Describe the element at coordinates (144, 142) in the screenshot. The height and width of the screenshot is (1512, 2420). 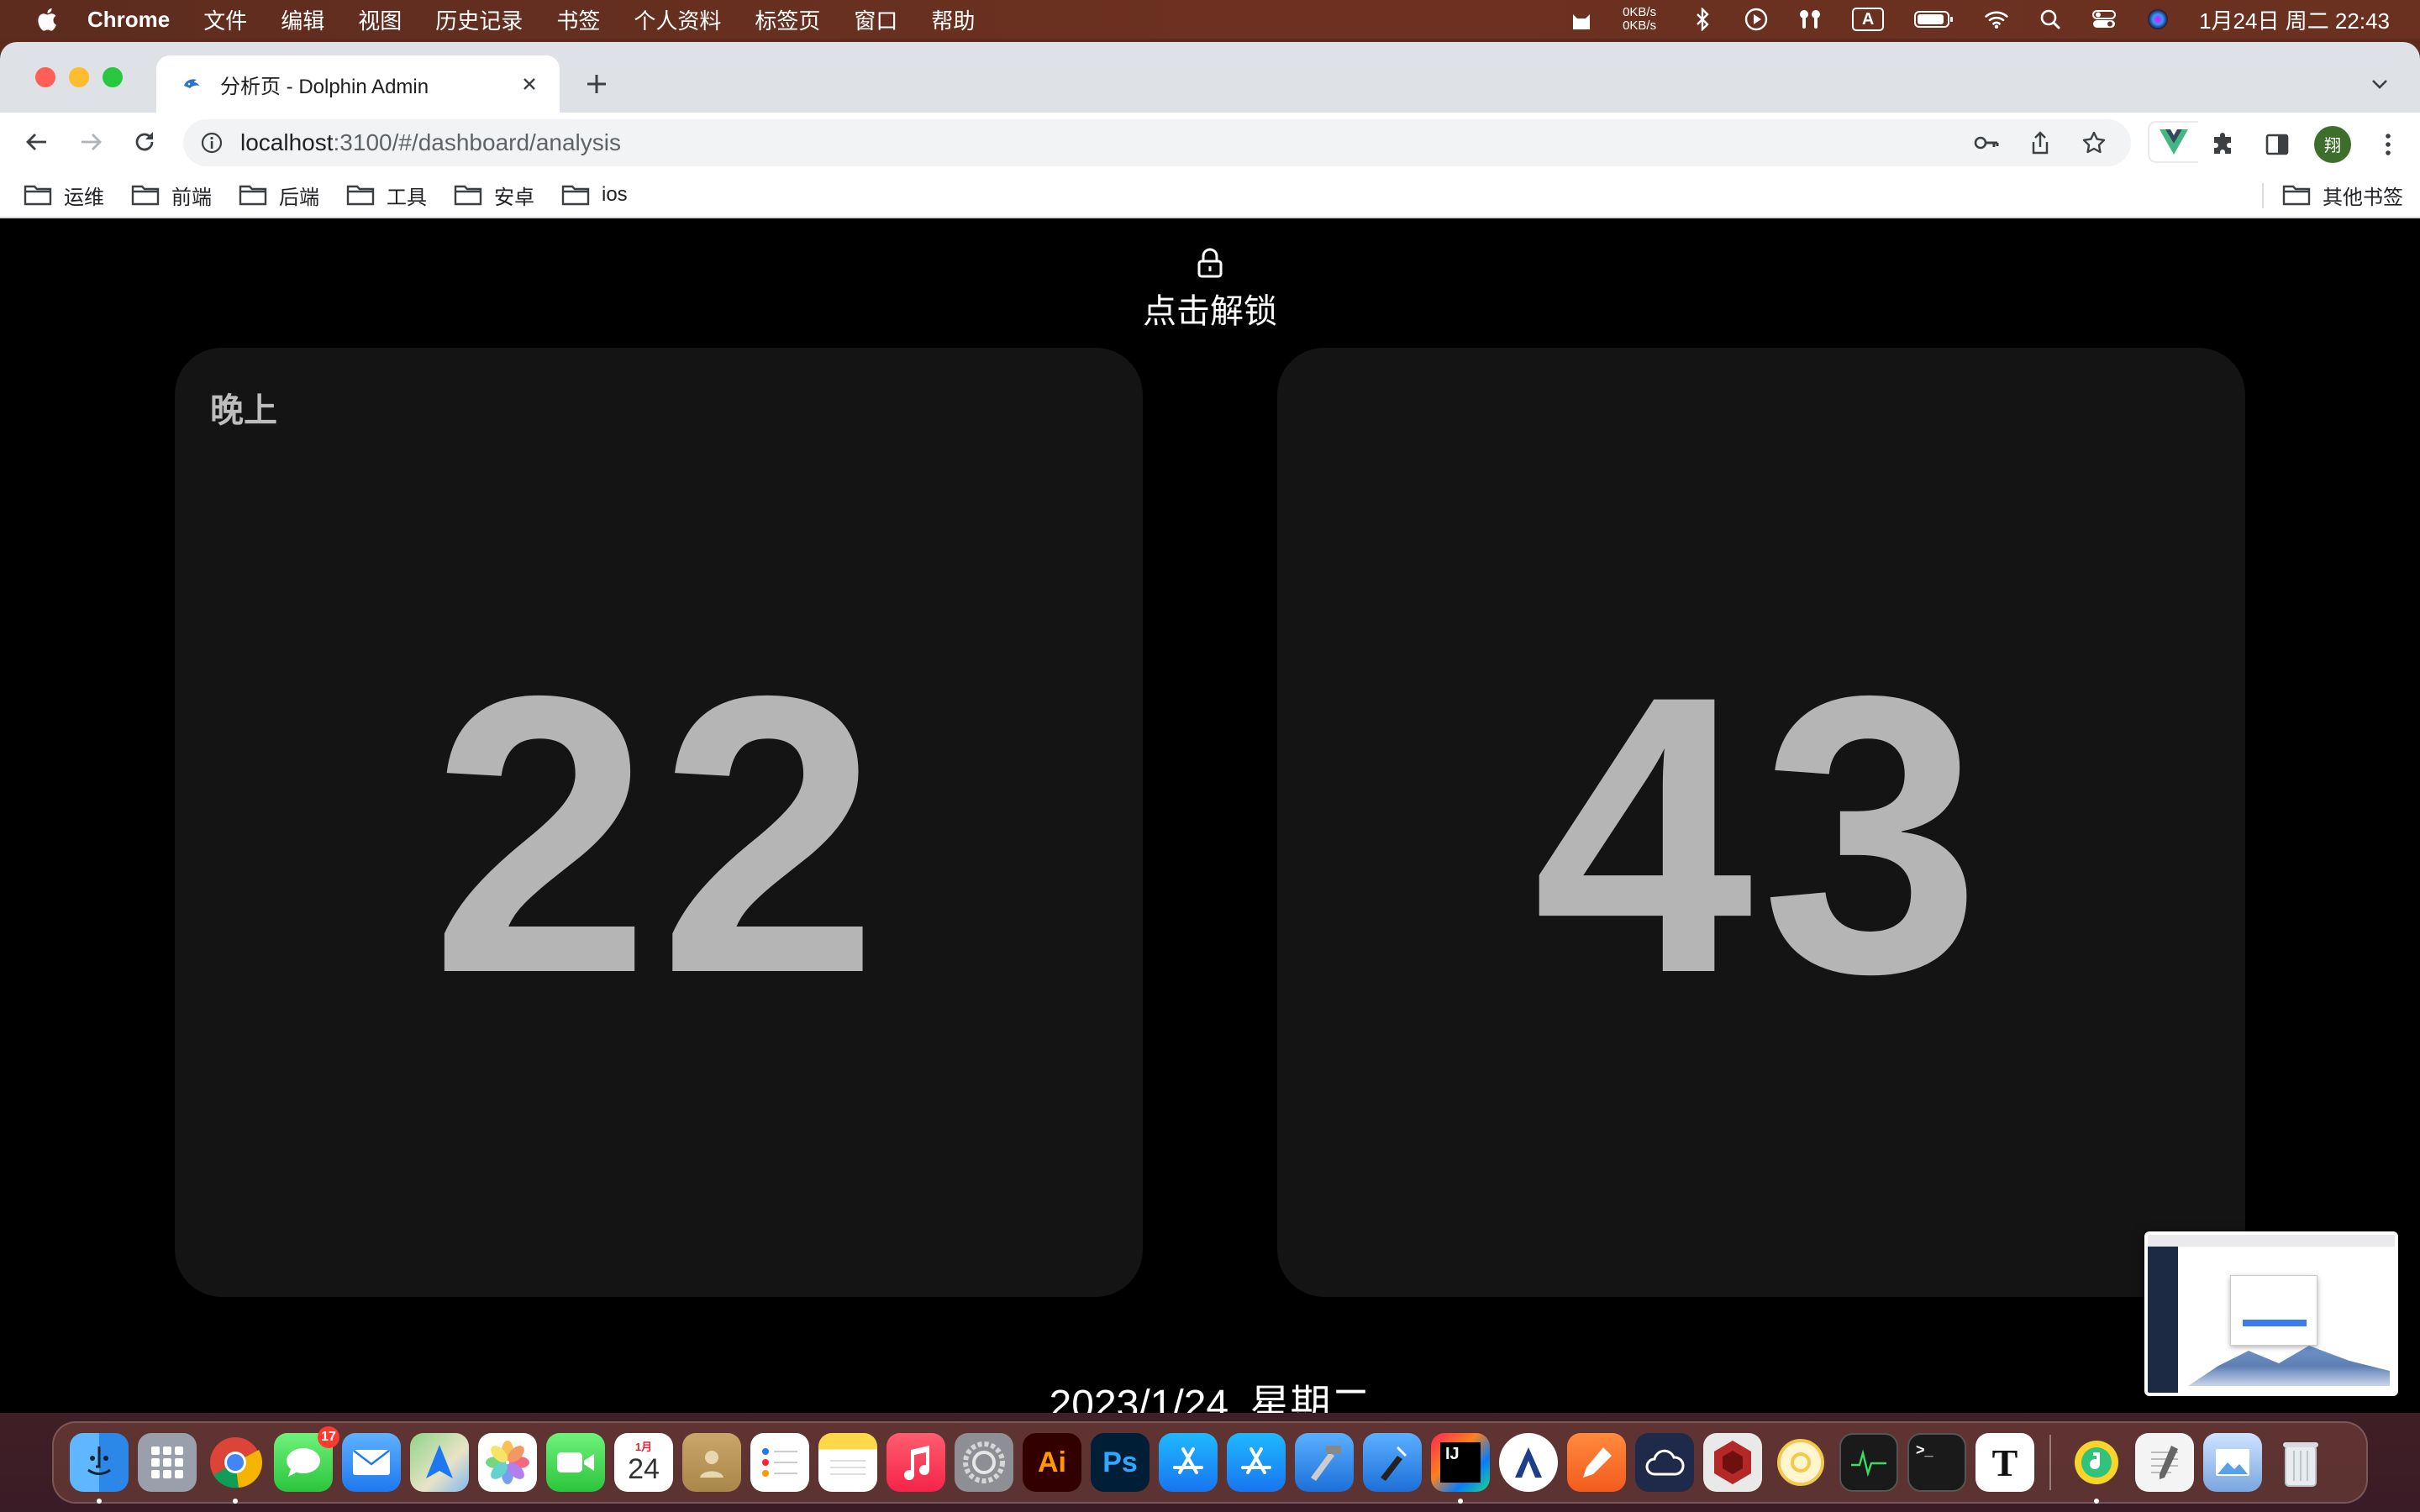
I see `reload-icon` at that location.